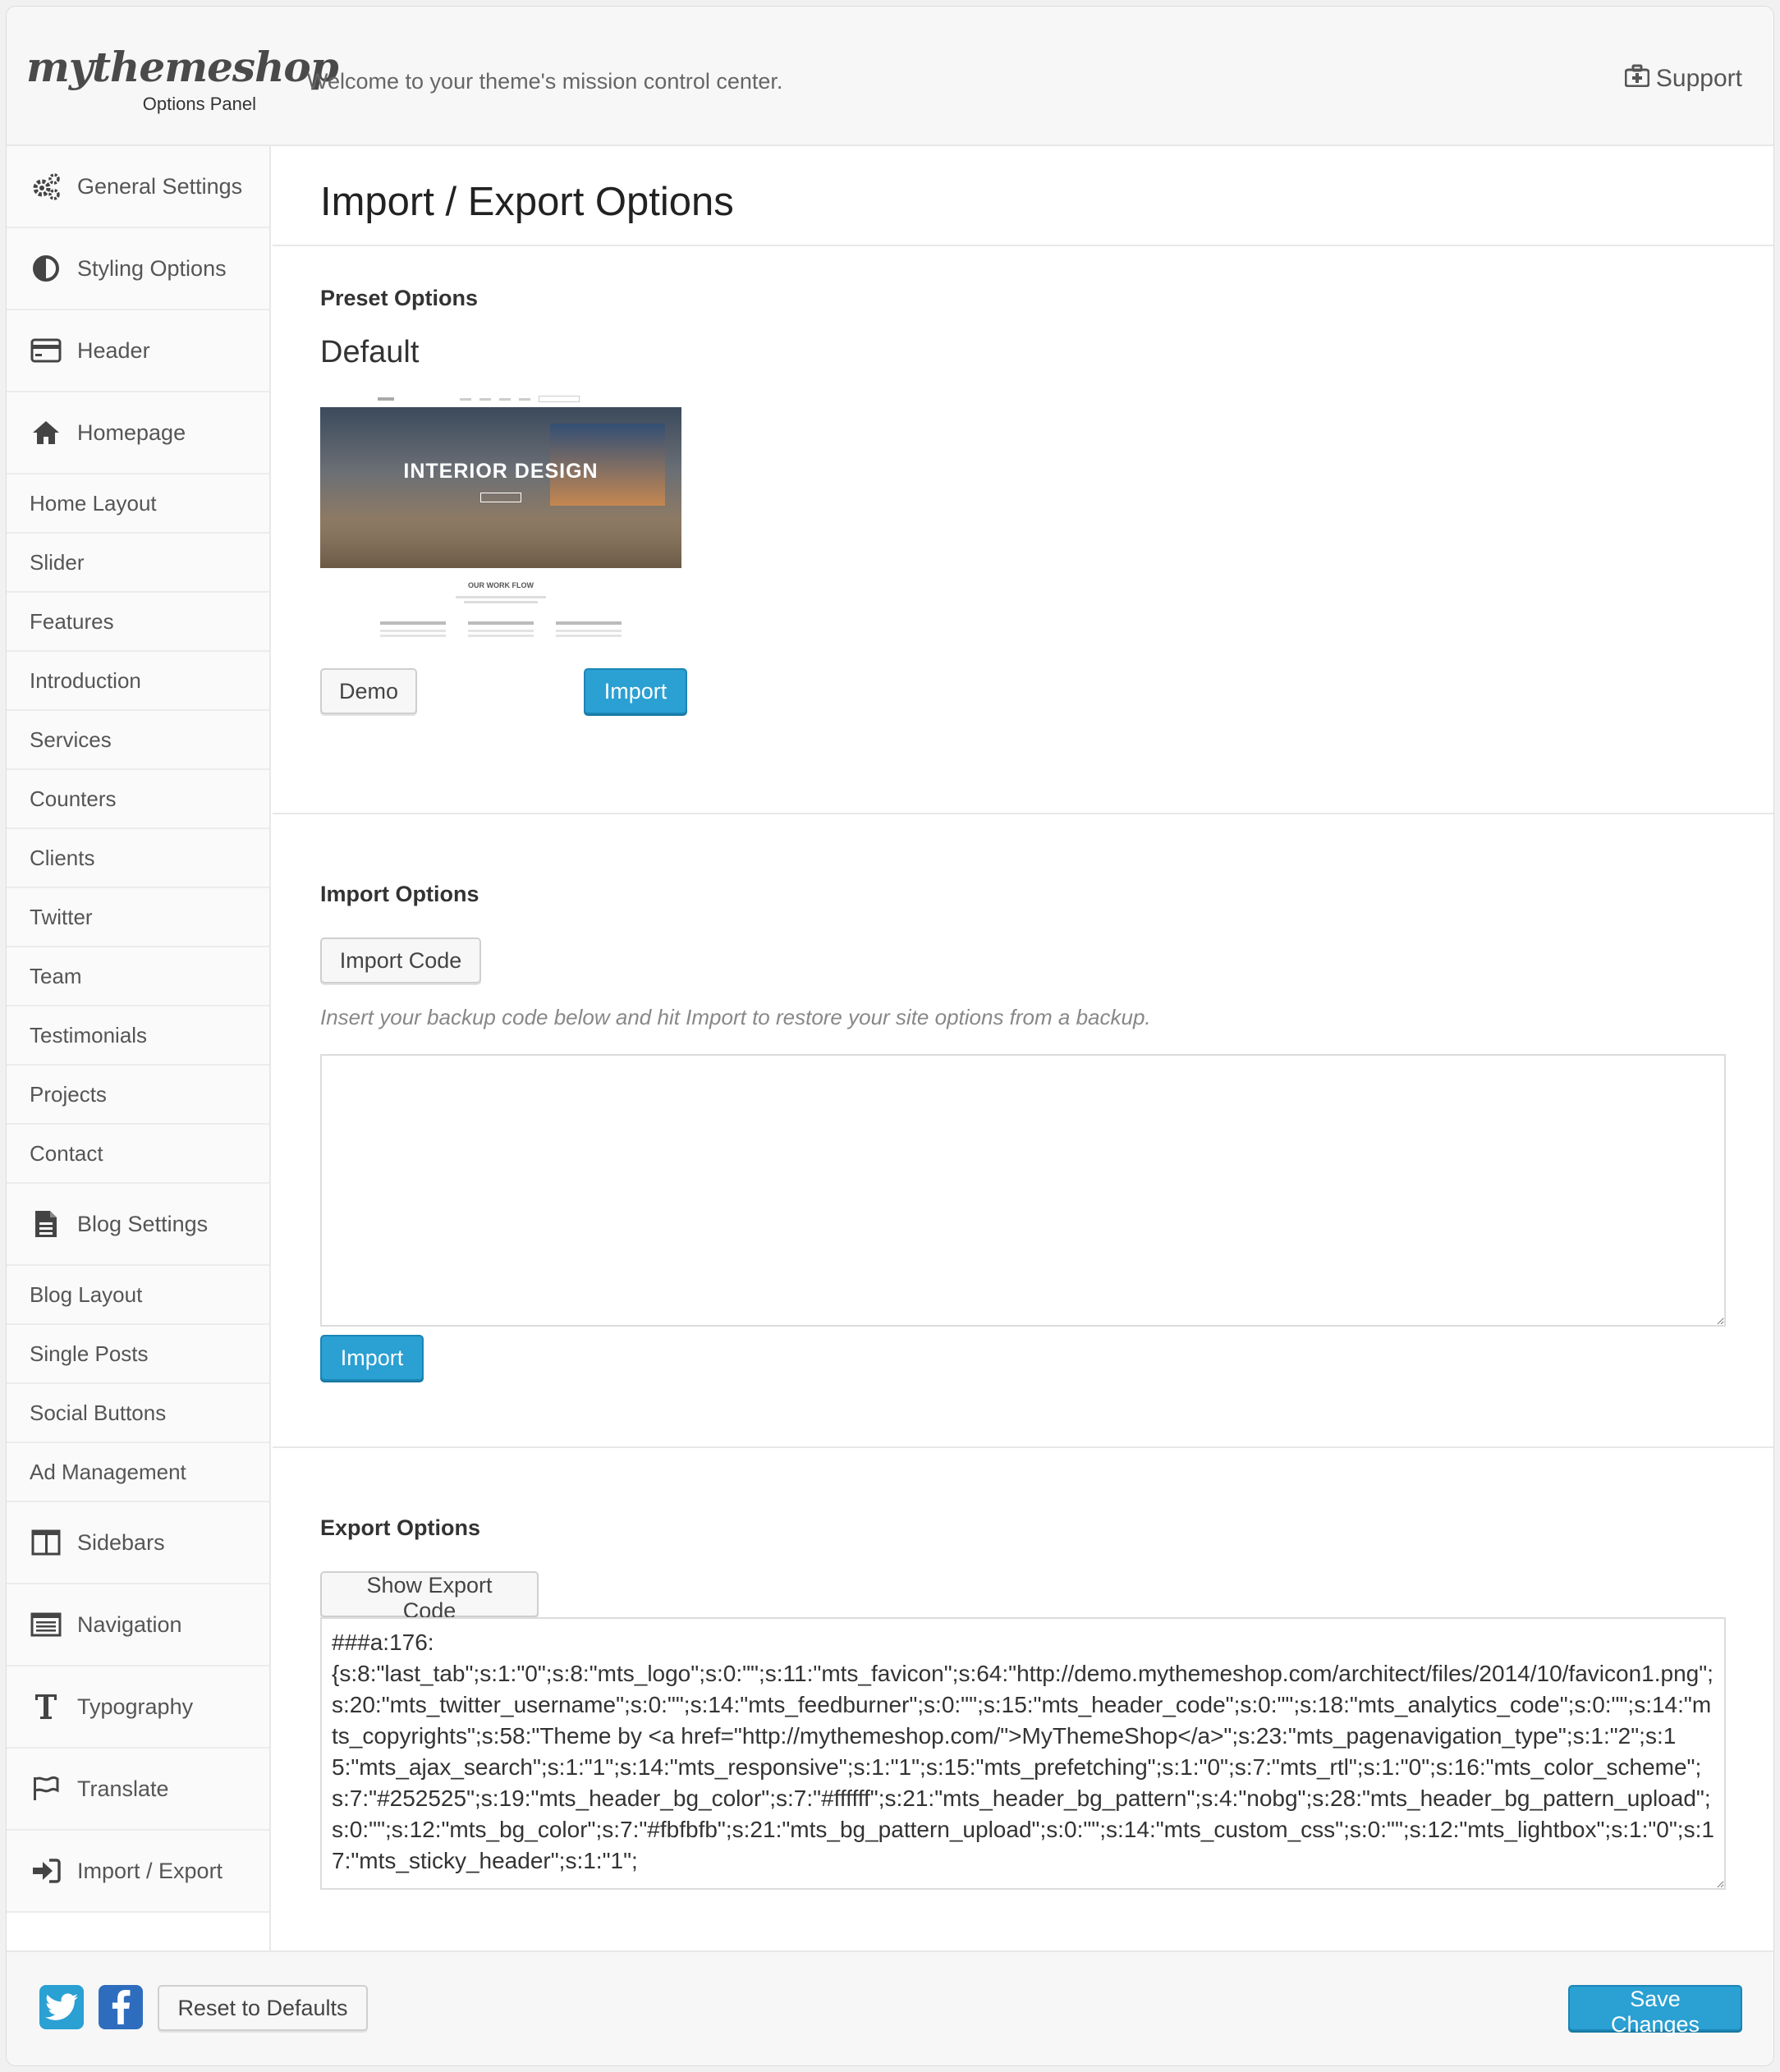  Describe the element at coordinates (368, 691) in the screenshot. I see `demo-button: Demo` at that location.